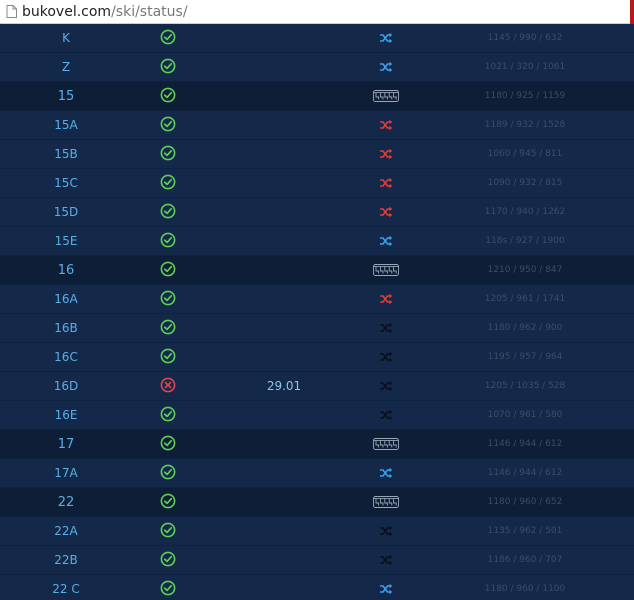 Image resolution: width=634 pixels, height=600 pixels. I want to click on trail-name: 16A, so click(66, 299).